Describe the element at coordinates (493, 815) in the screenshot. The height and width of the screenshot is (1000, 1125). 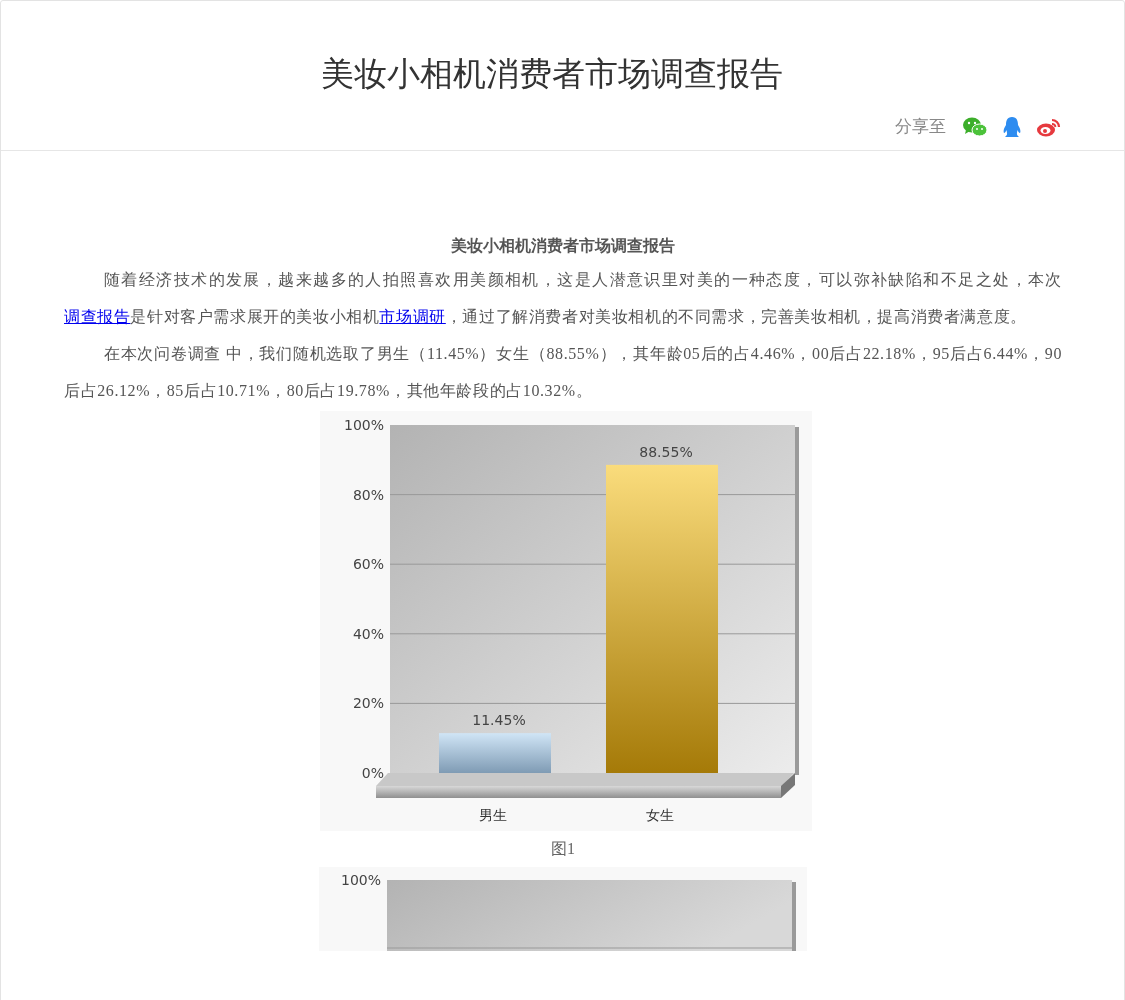
I see `category-label: 男生` at that location.